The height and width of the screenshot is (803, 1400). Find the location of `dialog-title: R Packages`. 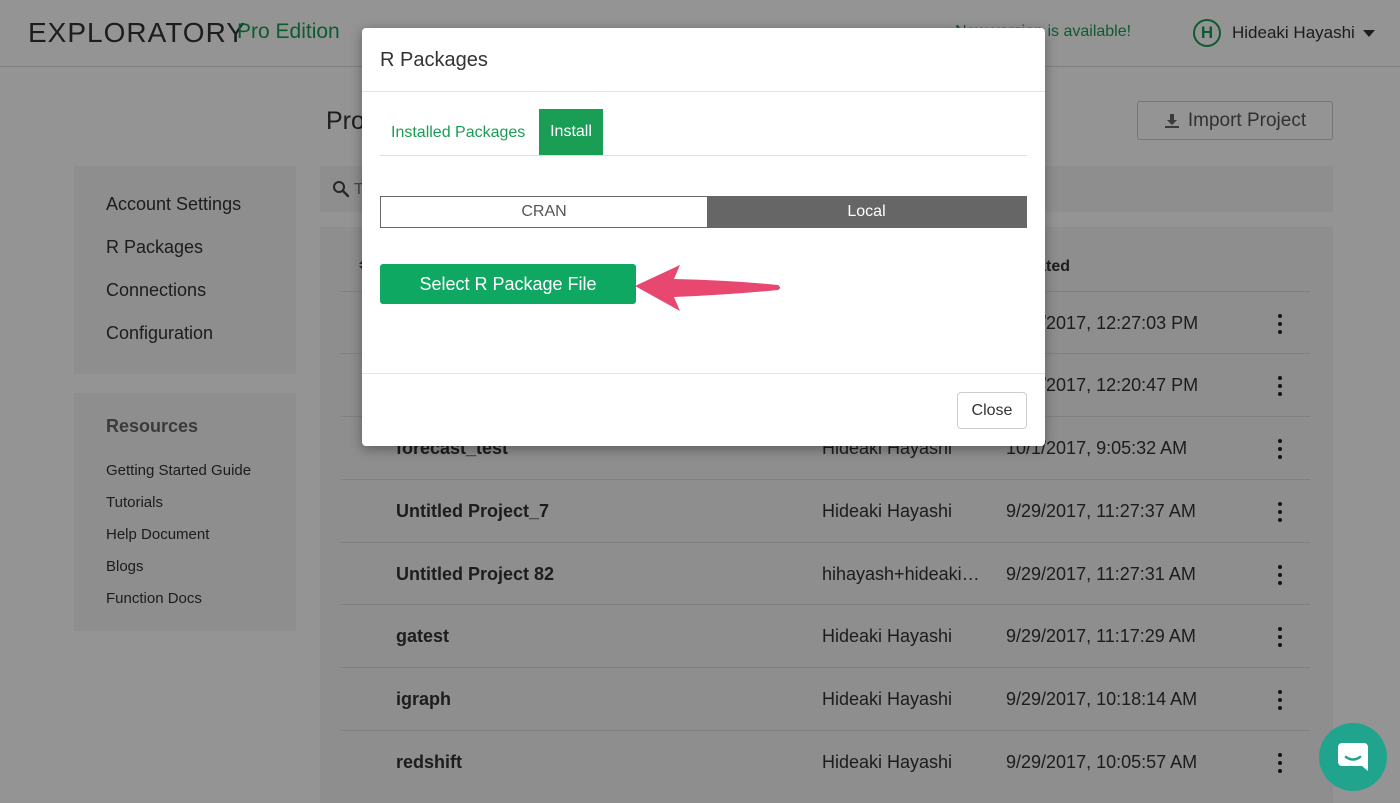

dialog-title: R Packages is located at coordinates (434, 60).